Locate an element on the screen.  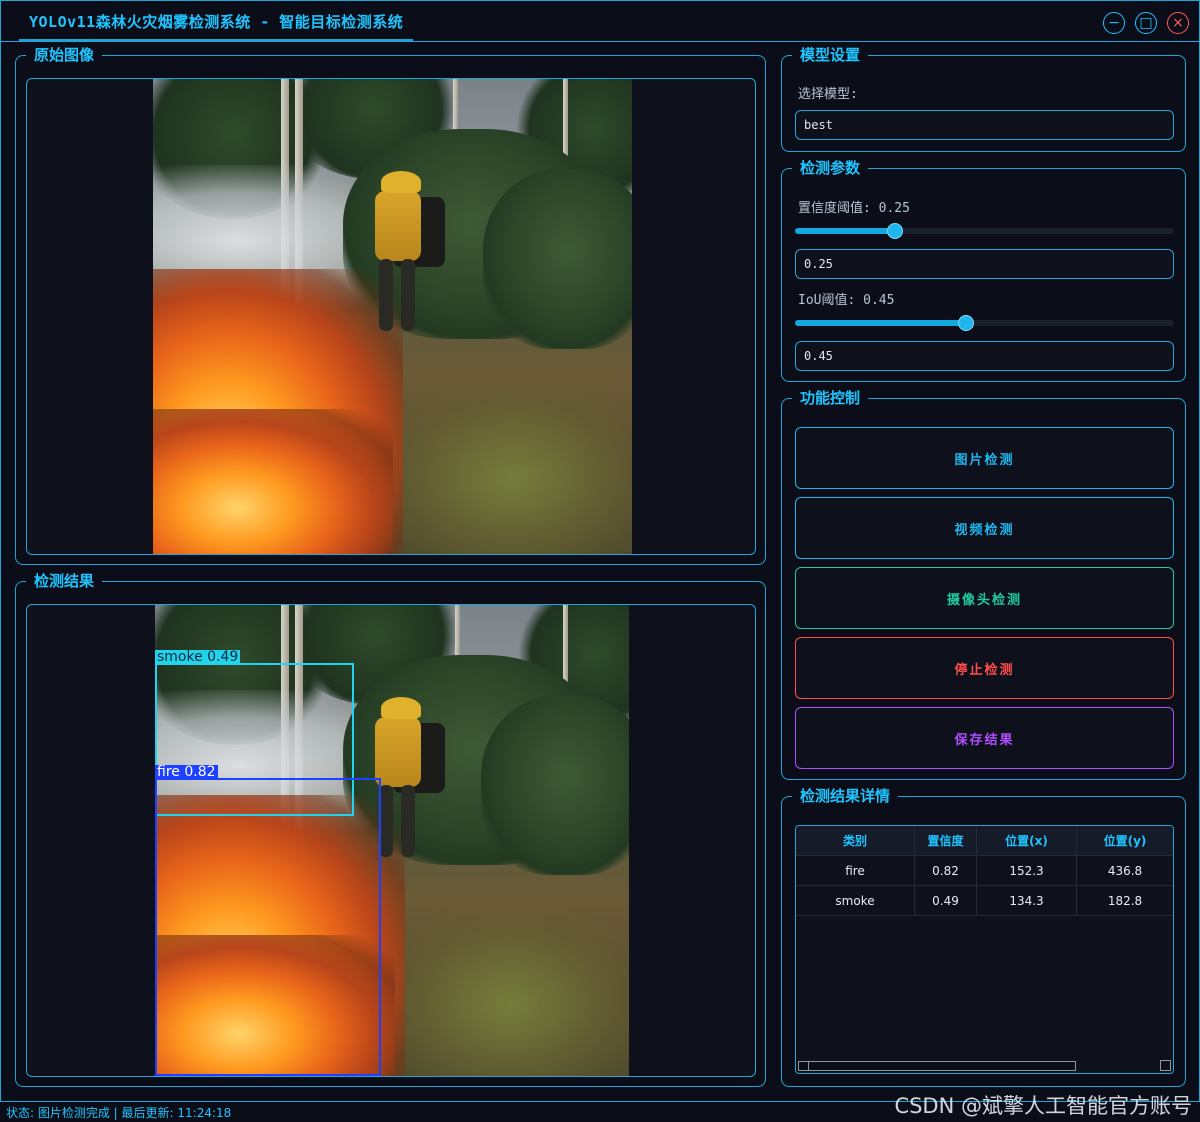
original-image-title: 原始图像 is located at coordinates (64, 55).